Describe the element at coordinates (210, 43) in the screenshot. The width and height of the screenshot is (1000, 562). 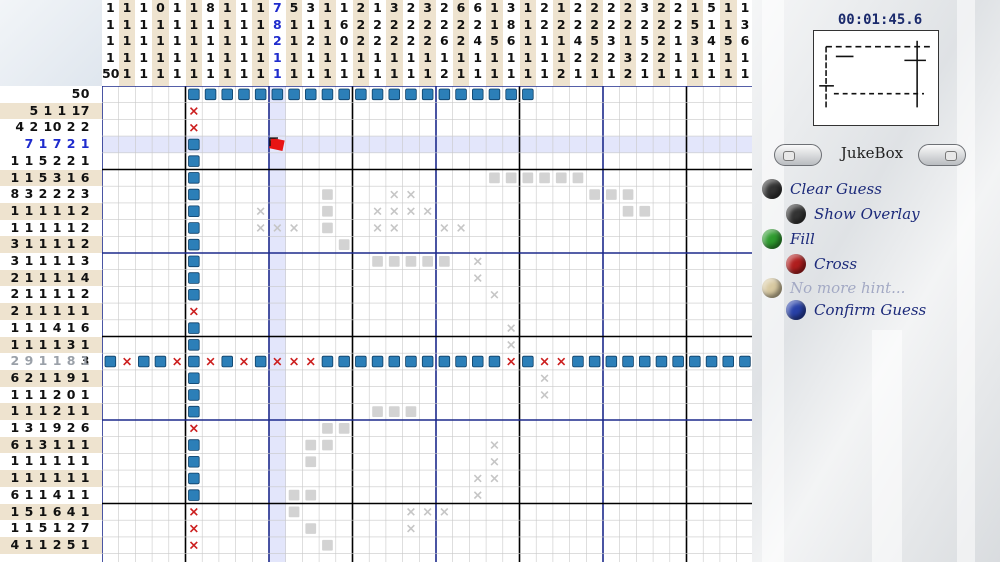
I see `column-clue: 81111` at that location.